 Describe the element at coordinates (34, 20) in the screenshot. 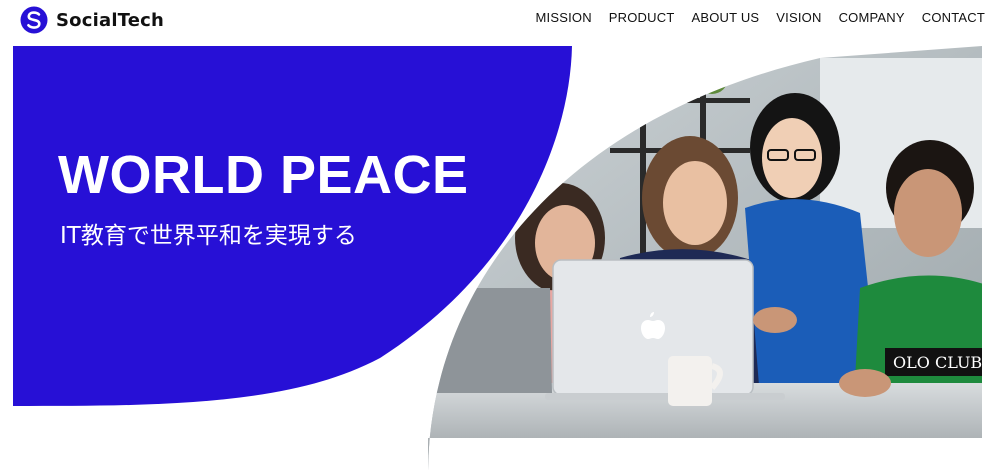

I see `s-circle-logo-icon` at that location.